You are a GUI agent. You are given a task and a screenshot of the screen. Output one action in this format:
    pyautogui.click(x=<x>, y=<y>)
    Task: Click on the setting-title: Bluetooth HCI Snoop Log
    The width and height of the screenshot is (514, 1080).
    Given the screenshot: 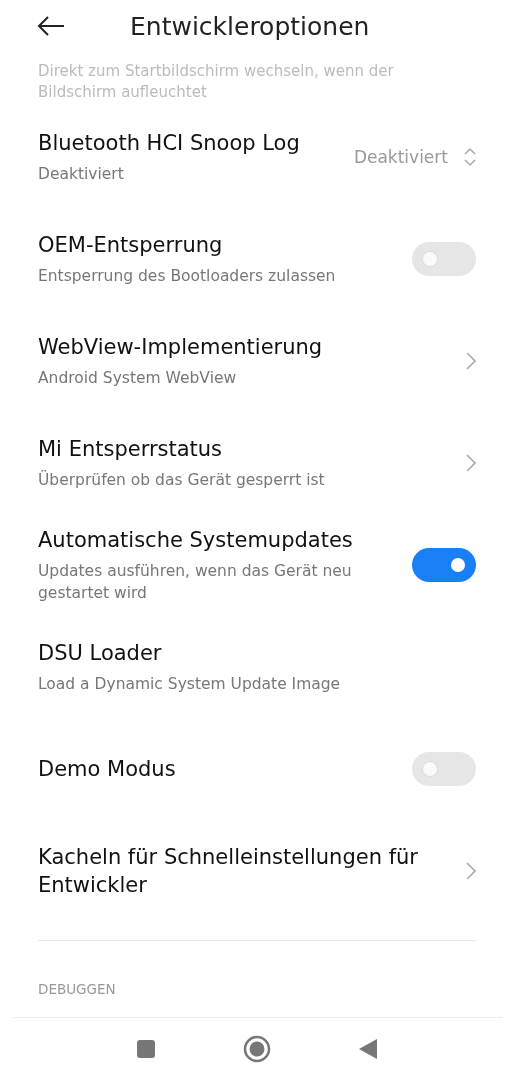 What is the action you would take?
    pyautogui.click(x=169, y=143)
    